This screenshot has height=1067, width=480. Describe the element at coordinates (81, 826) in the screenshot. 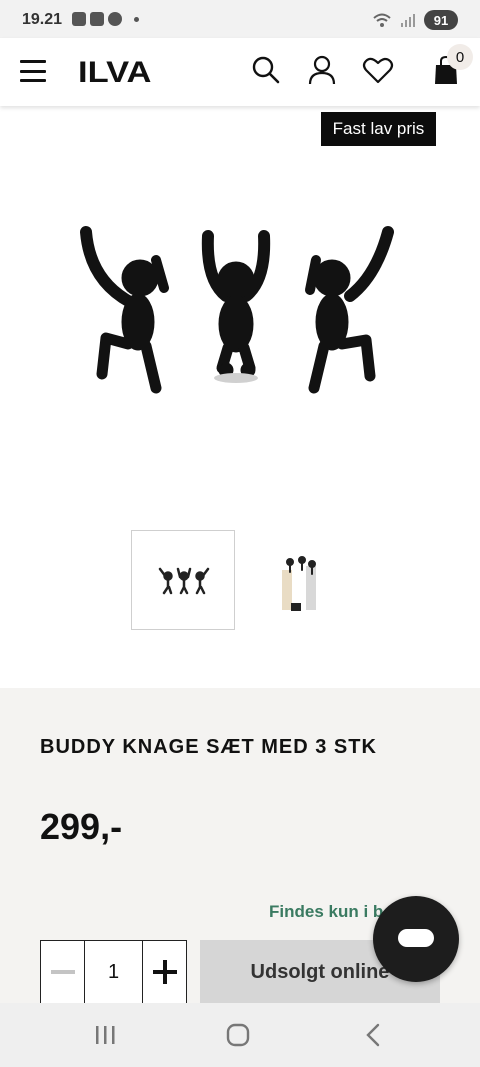

I see `product-price: 299,-` at that location.